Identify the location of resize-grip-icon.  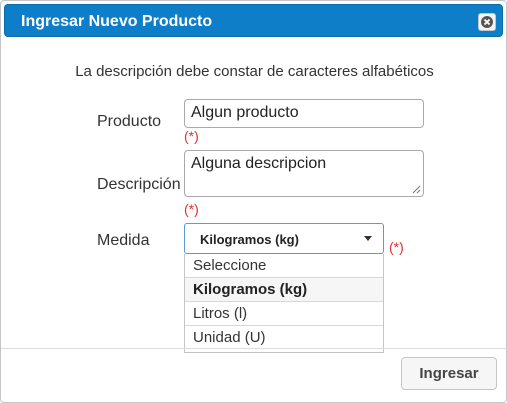
(416, 189).